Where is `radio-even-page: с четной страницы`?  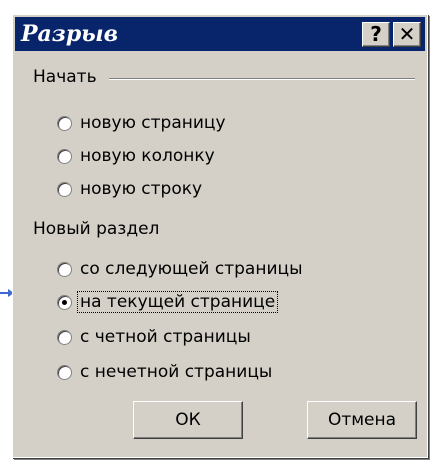 radio-even-page: с четной страницы is located at coordinates (155, 337).